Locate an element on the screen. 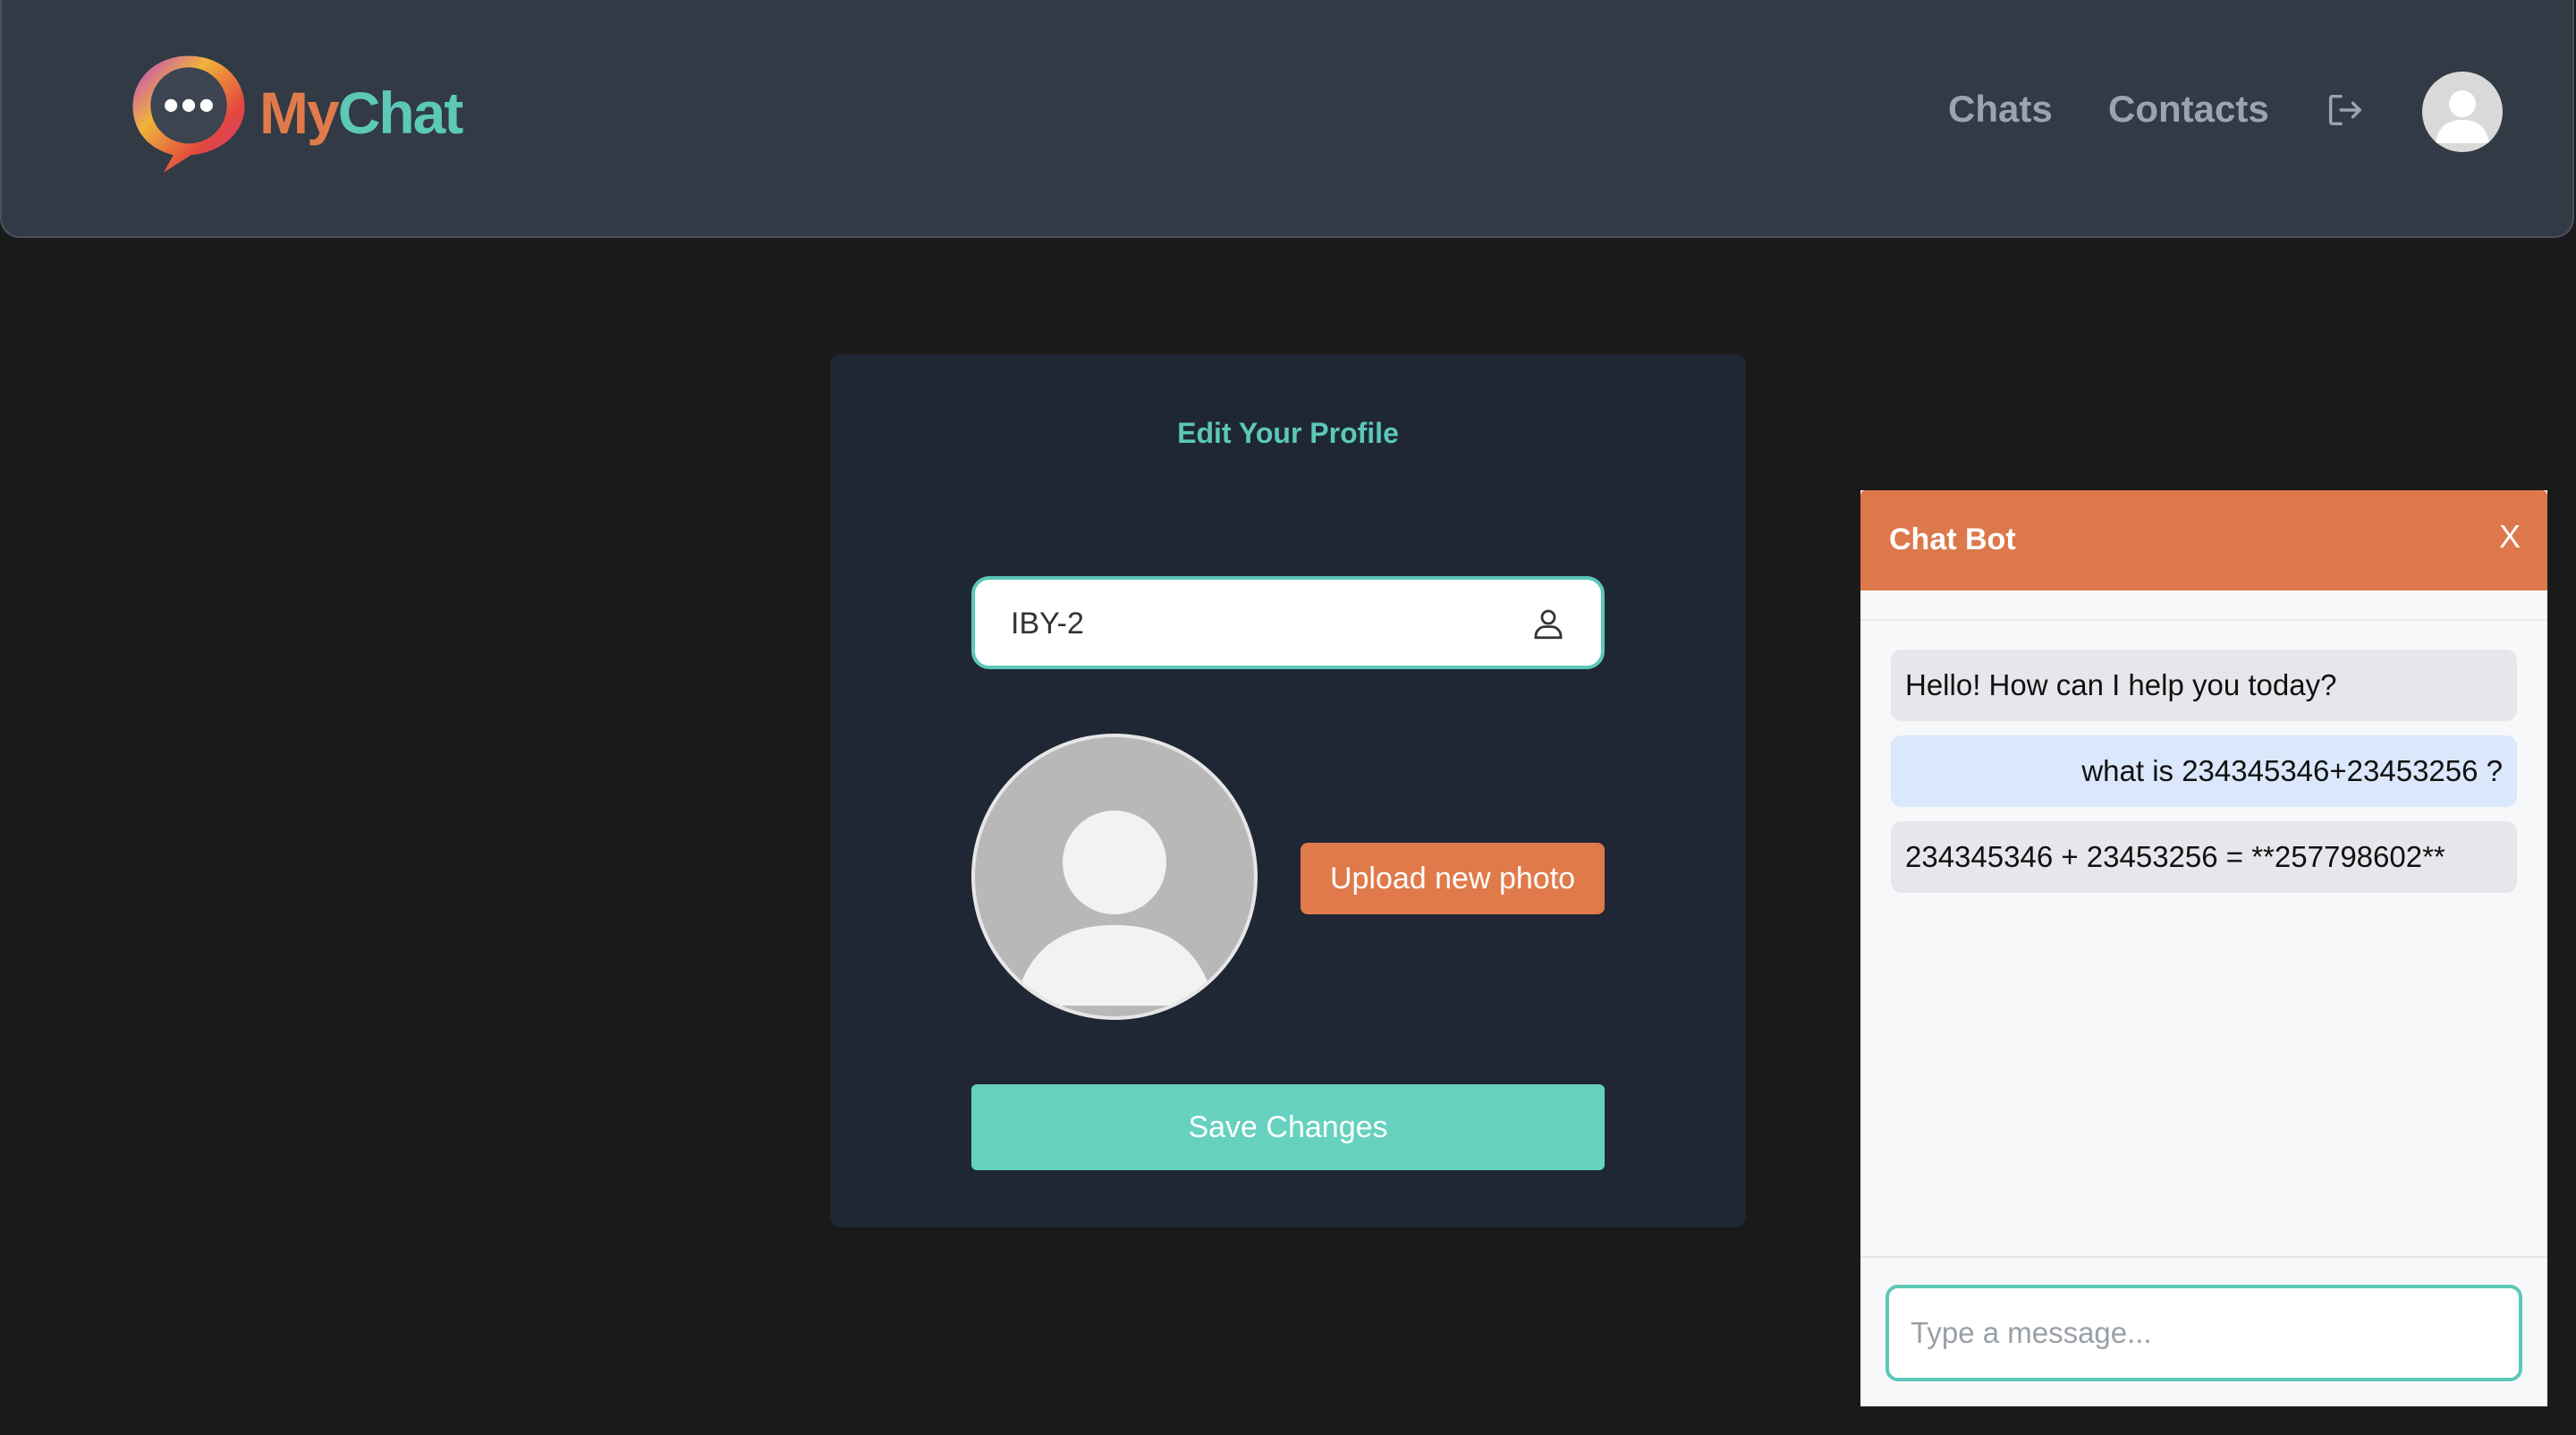 This screenshot has height=1435, width=2576. nav-chats-link: Chats is located at coordinates (2000, 109).